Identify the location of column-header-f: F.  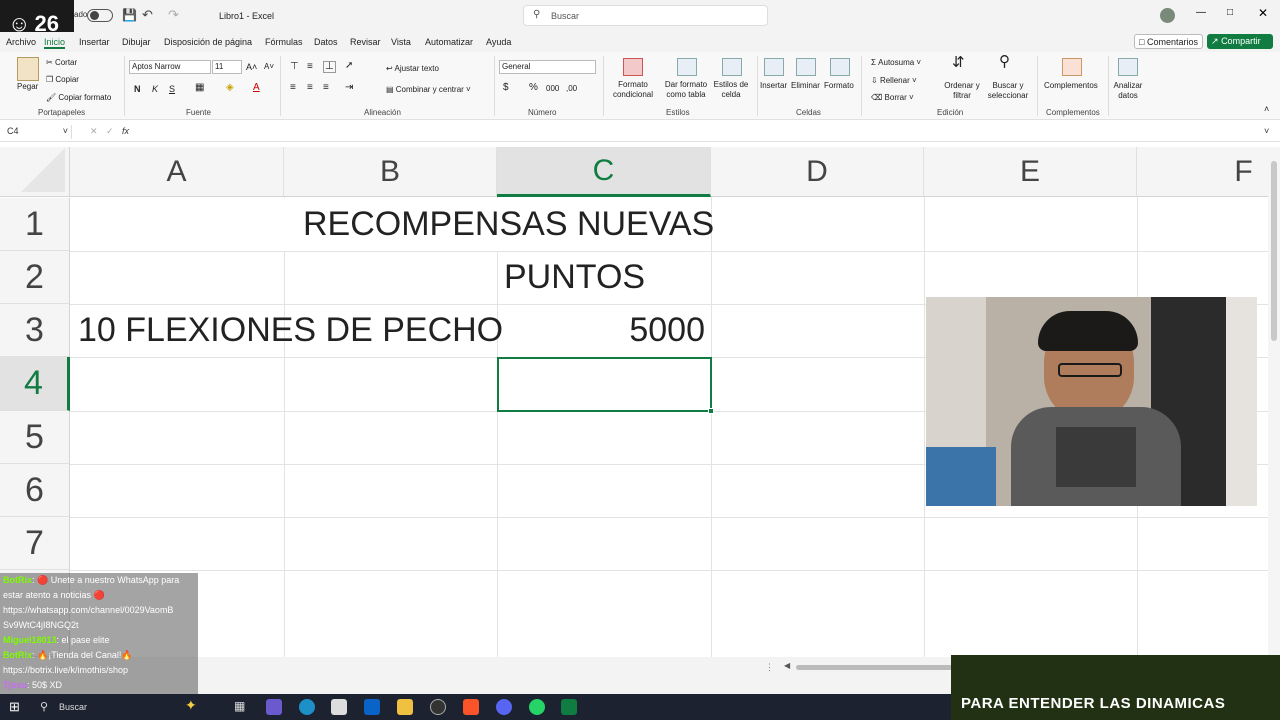
(1202, 172).